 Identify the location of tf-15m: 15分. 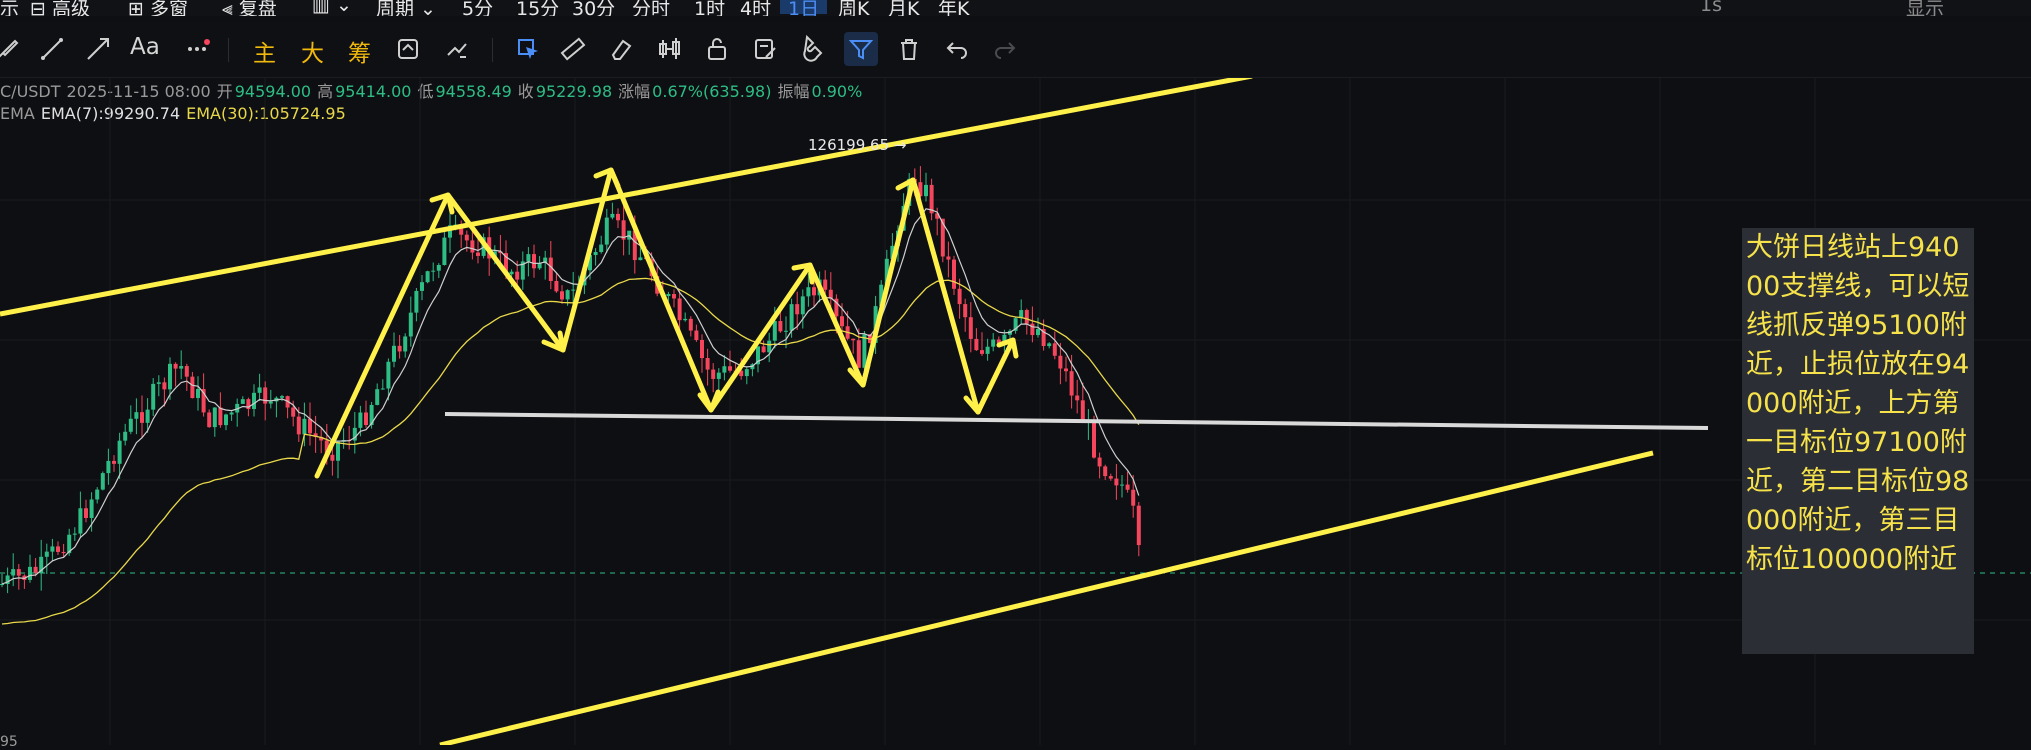
(537, 8).